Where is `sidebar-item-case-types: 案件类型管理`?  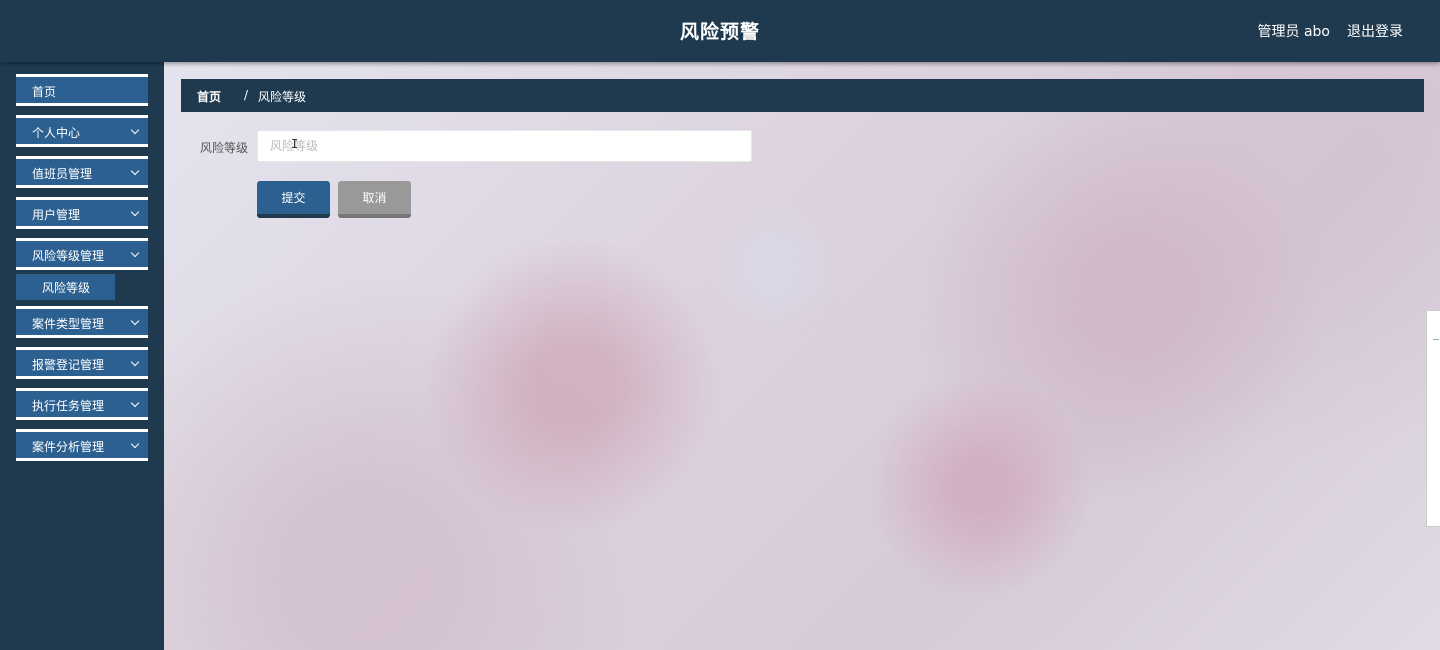
sidebar-item-case-types: 案件类型管理 is located at coordinates (82, 322).